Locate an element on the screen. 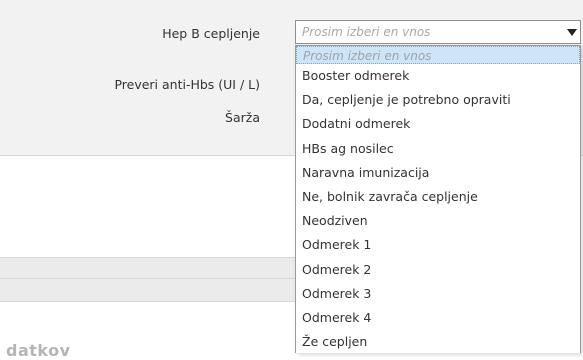 The height and width of the screenshot is (360, 583). hep-b-label: Hep B cepljenje is located at coordinates (211, 33).